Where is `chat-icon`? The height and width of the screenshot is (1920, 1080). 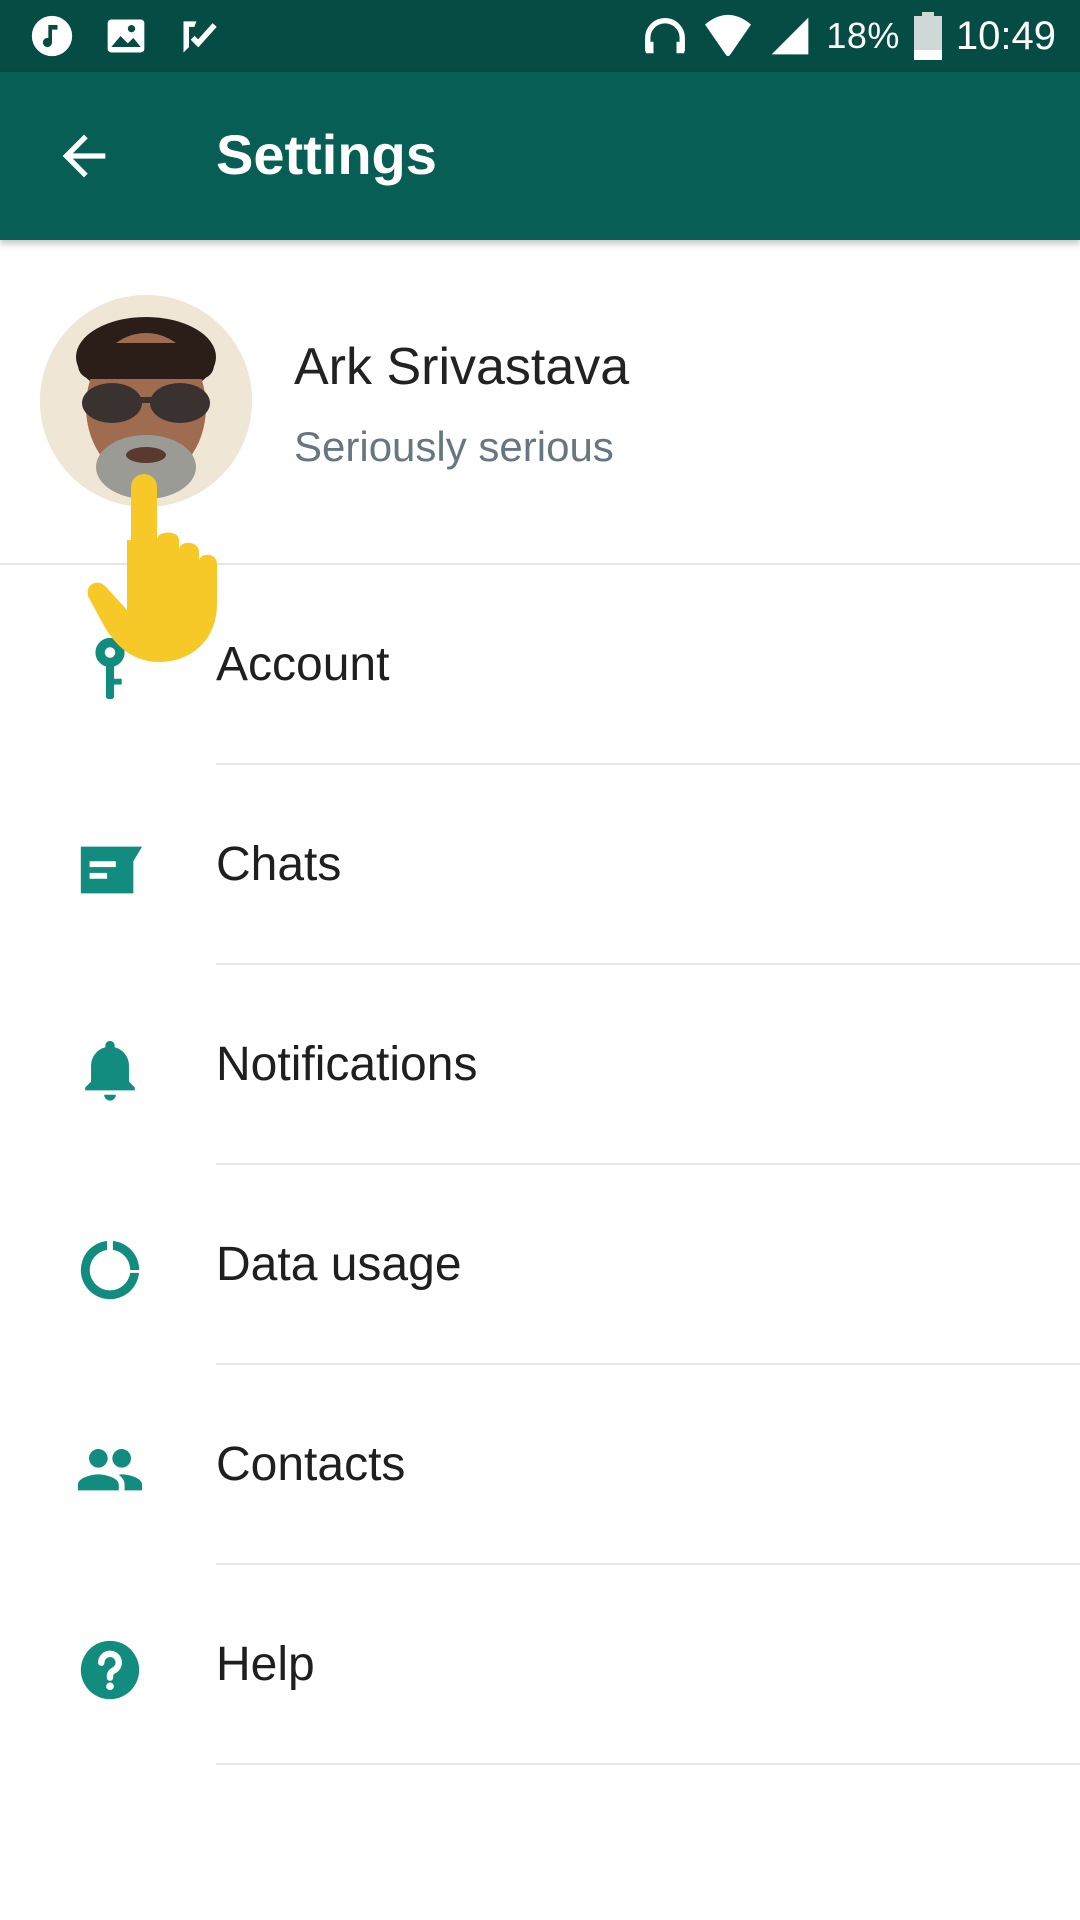
chat-icon is located at coordinates (111, 870).